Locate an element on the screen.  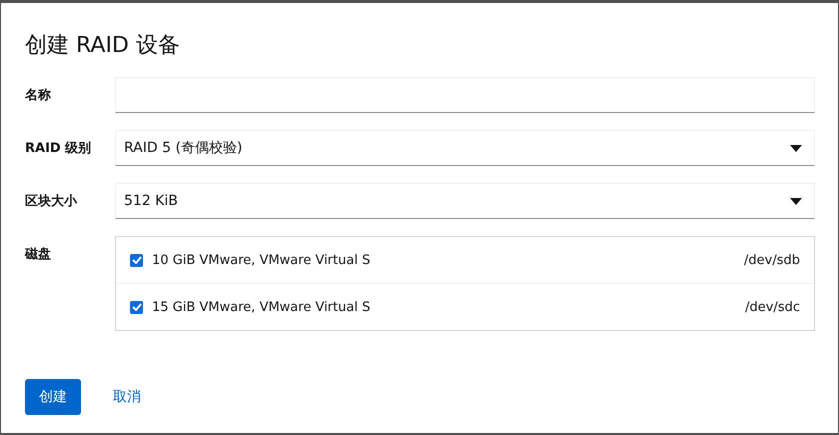
create-button: 创建 is located at coordinates (53, 397).